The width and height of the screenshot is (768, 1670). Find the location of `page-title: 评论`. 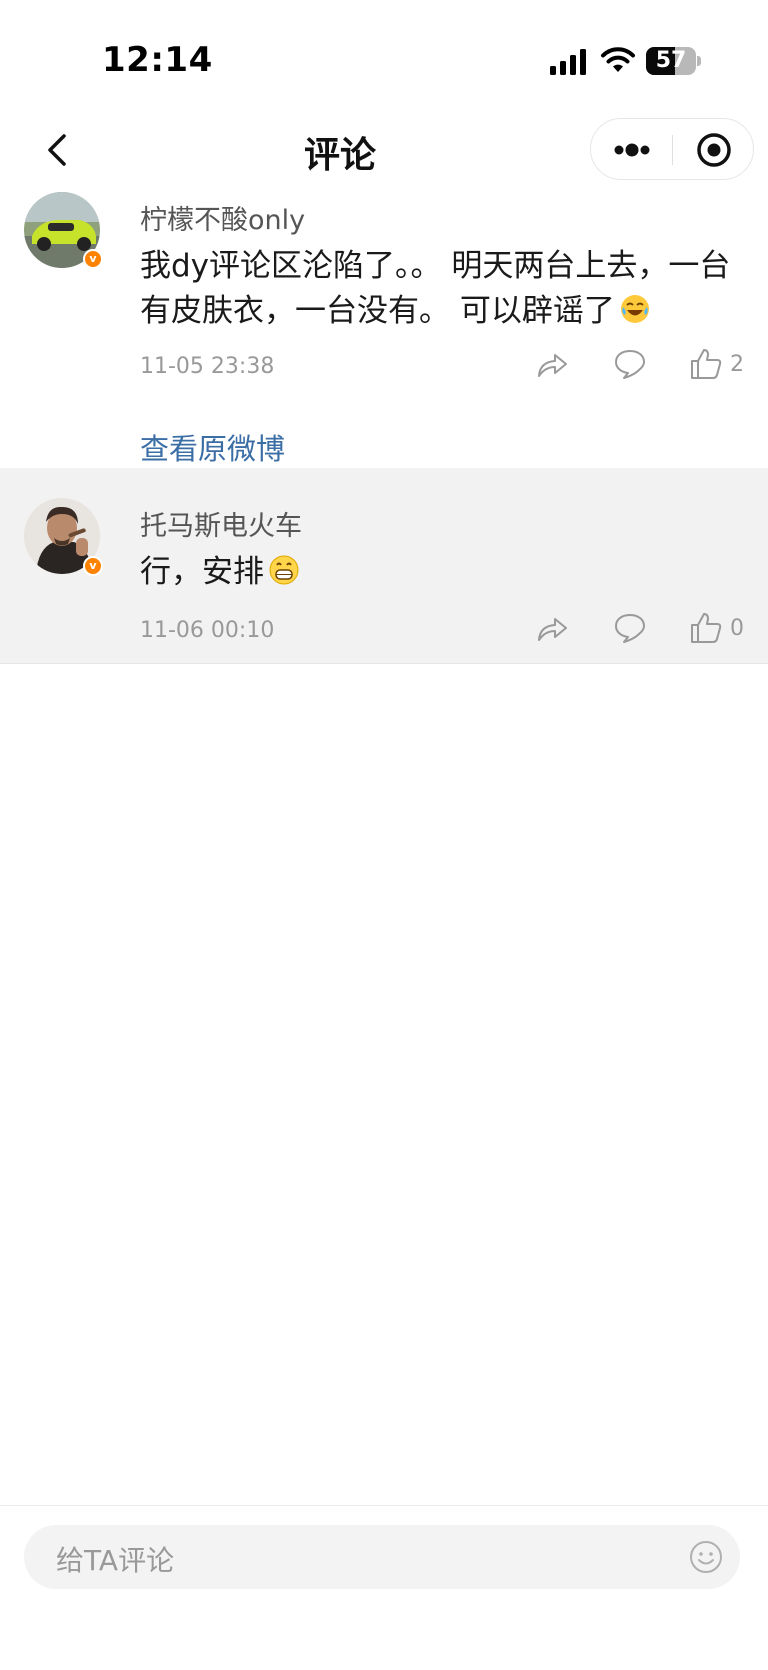

page-title: 评论 is located at coordinates (339, 155).